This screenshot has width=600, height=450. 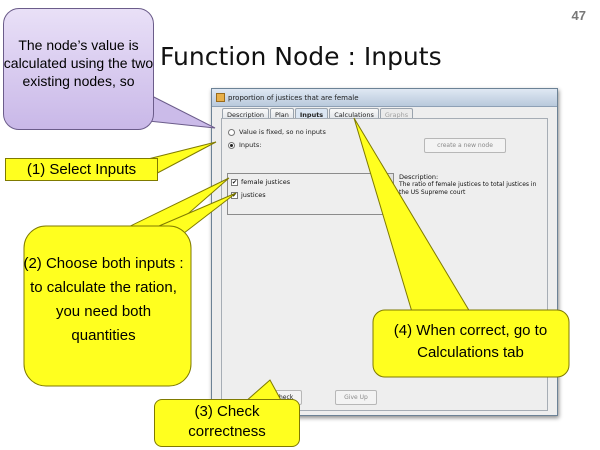 What do you see at coordinates (81, 169) in the screenshot?
I see `step1-callout-text: (1) Select Inputs` at bounding box center [81, 169].